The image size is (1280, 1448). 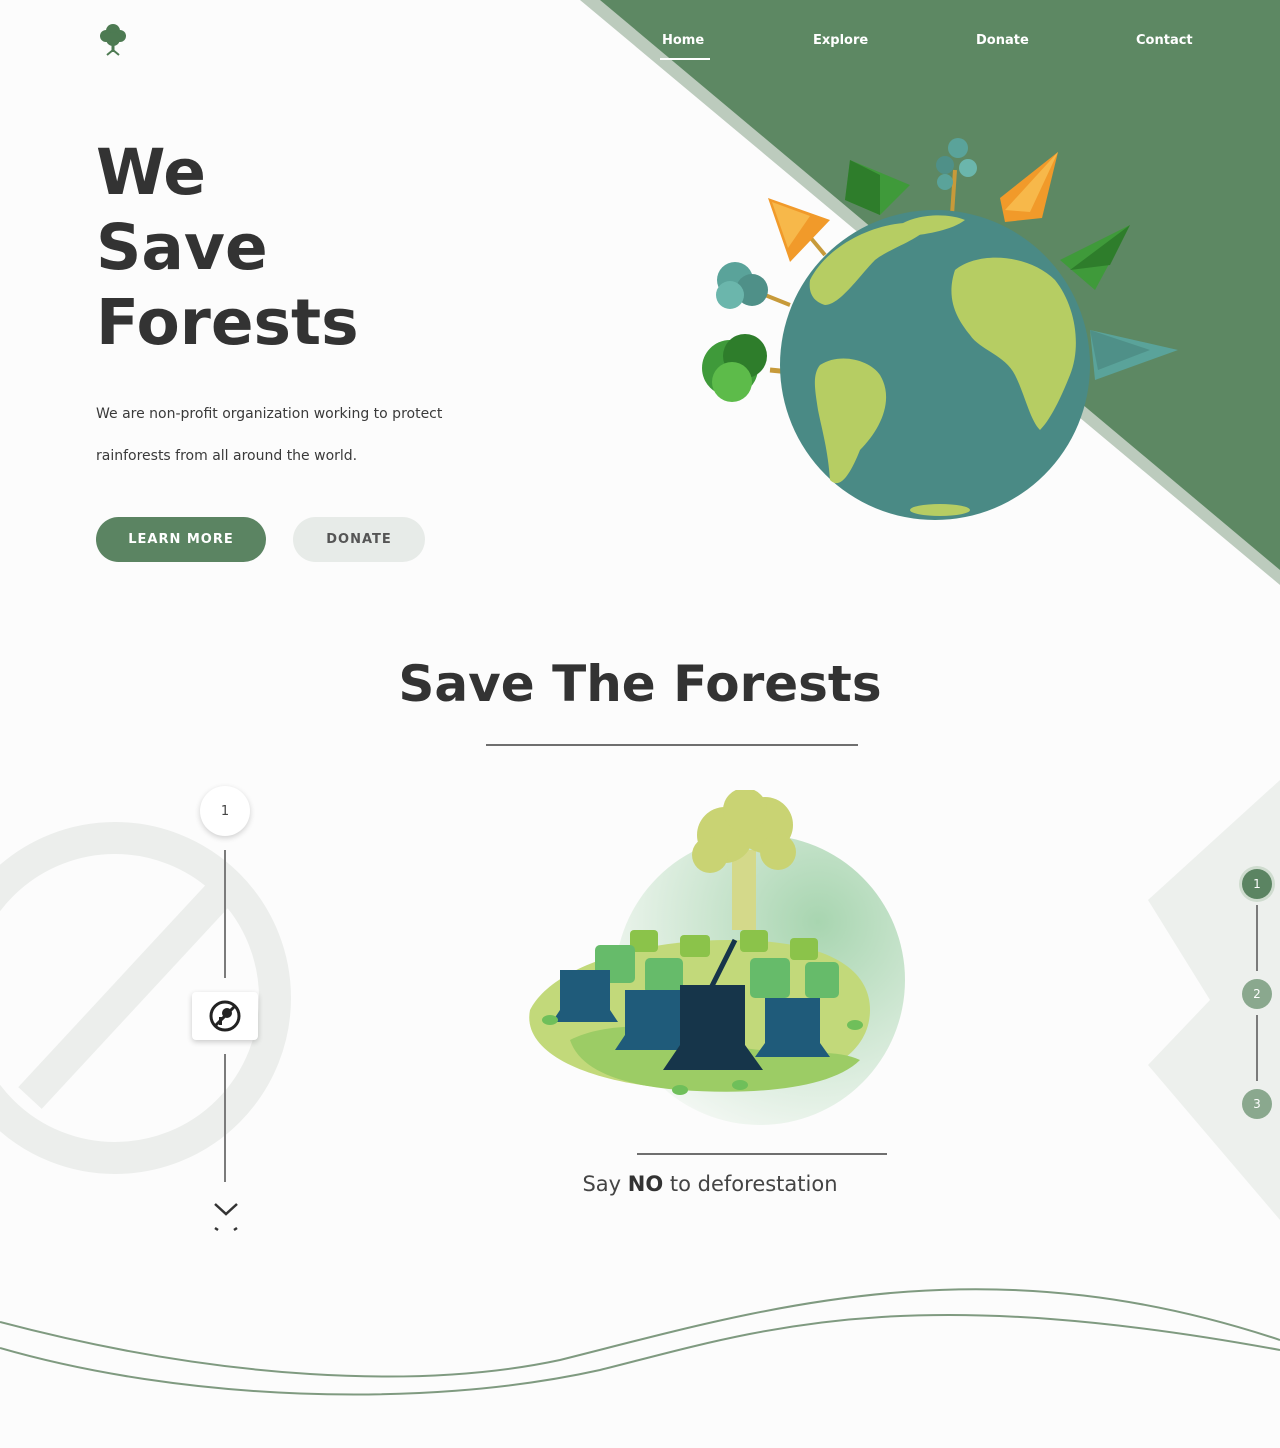 I want to click on pager-dot-3: 3, so click(x=1257, y=1104).